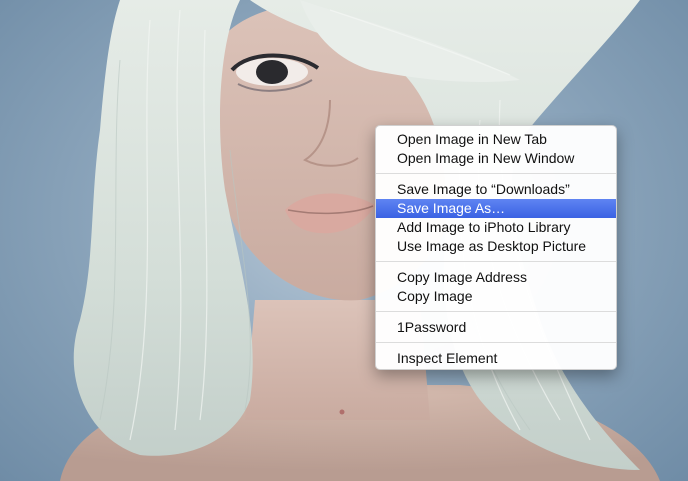 The image size is (688, 481). I want to click on menu-item-add-image-to-iphoto: Add Image to iPhoto Library, so click(496, 227).